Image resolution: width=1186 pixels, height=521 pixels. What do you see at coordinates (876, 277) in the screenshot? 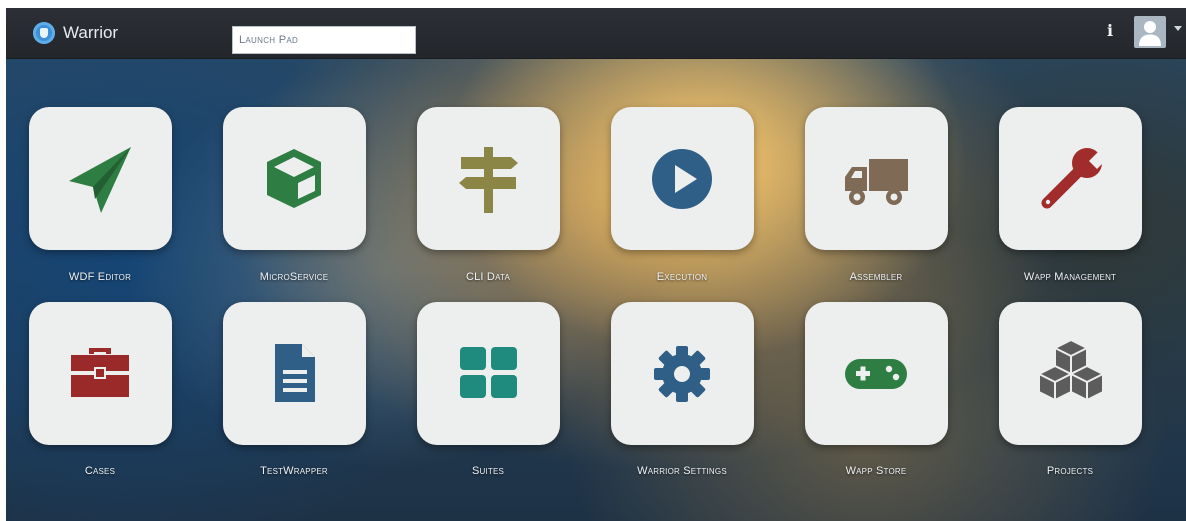
I see `tile-label: Assembler` at bounding box center [876, 277].